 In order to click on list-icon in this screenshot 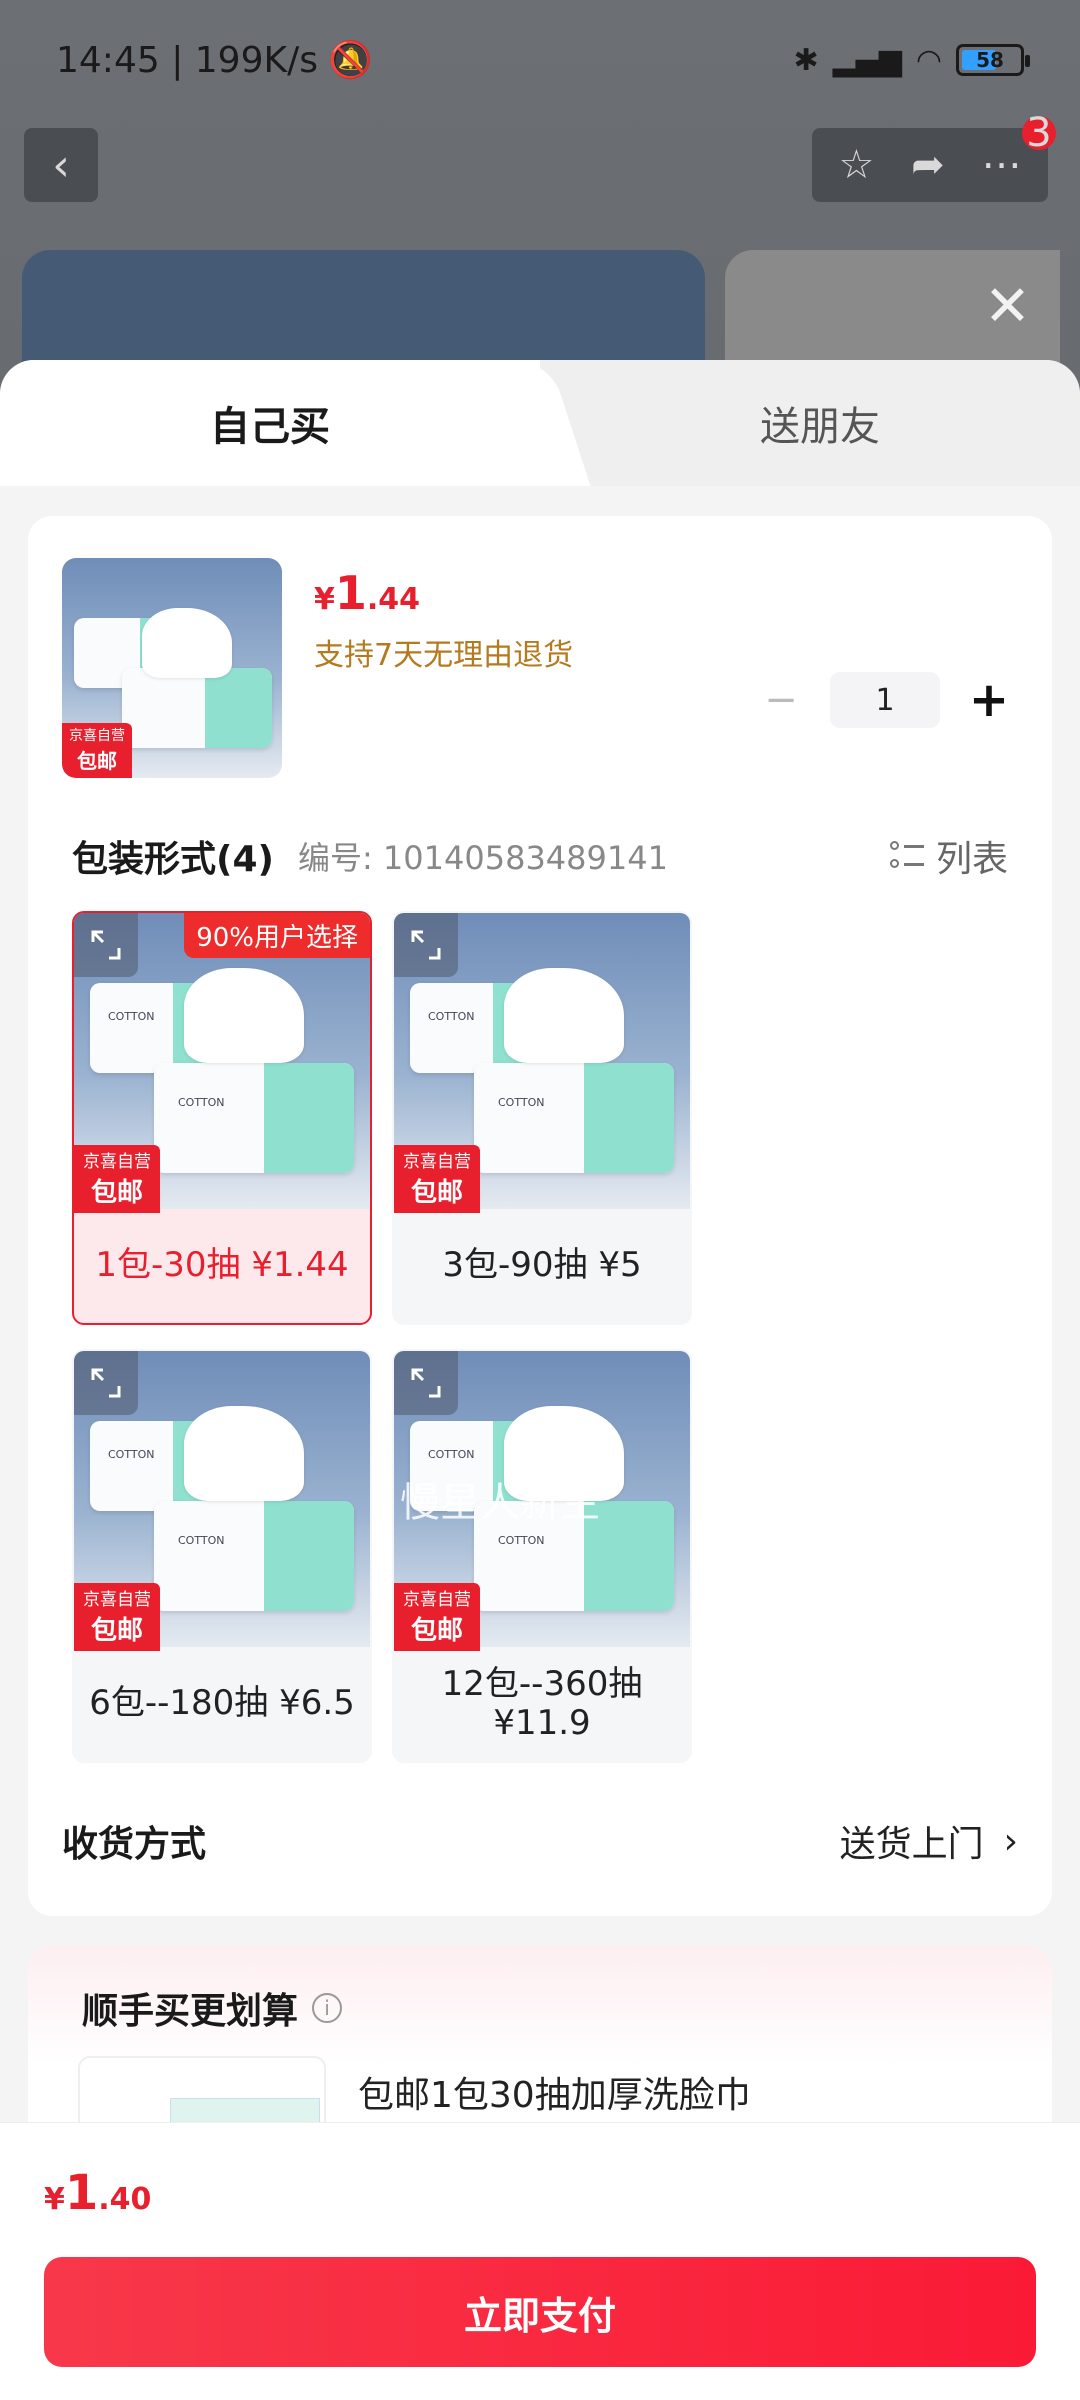, I will do `click(906, 856)`.